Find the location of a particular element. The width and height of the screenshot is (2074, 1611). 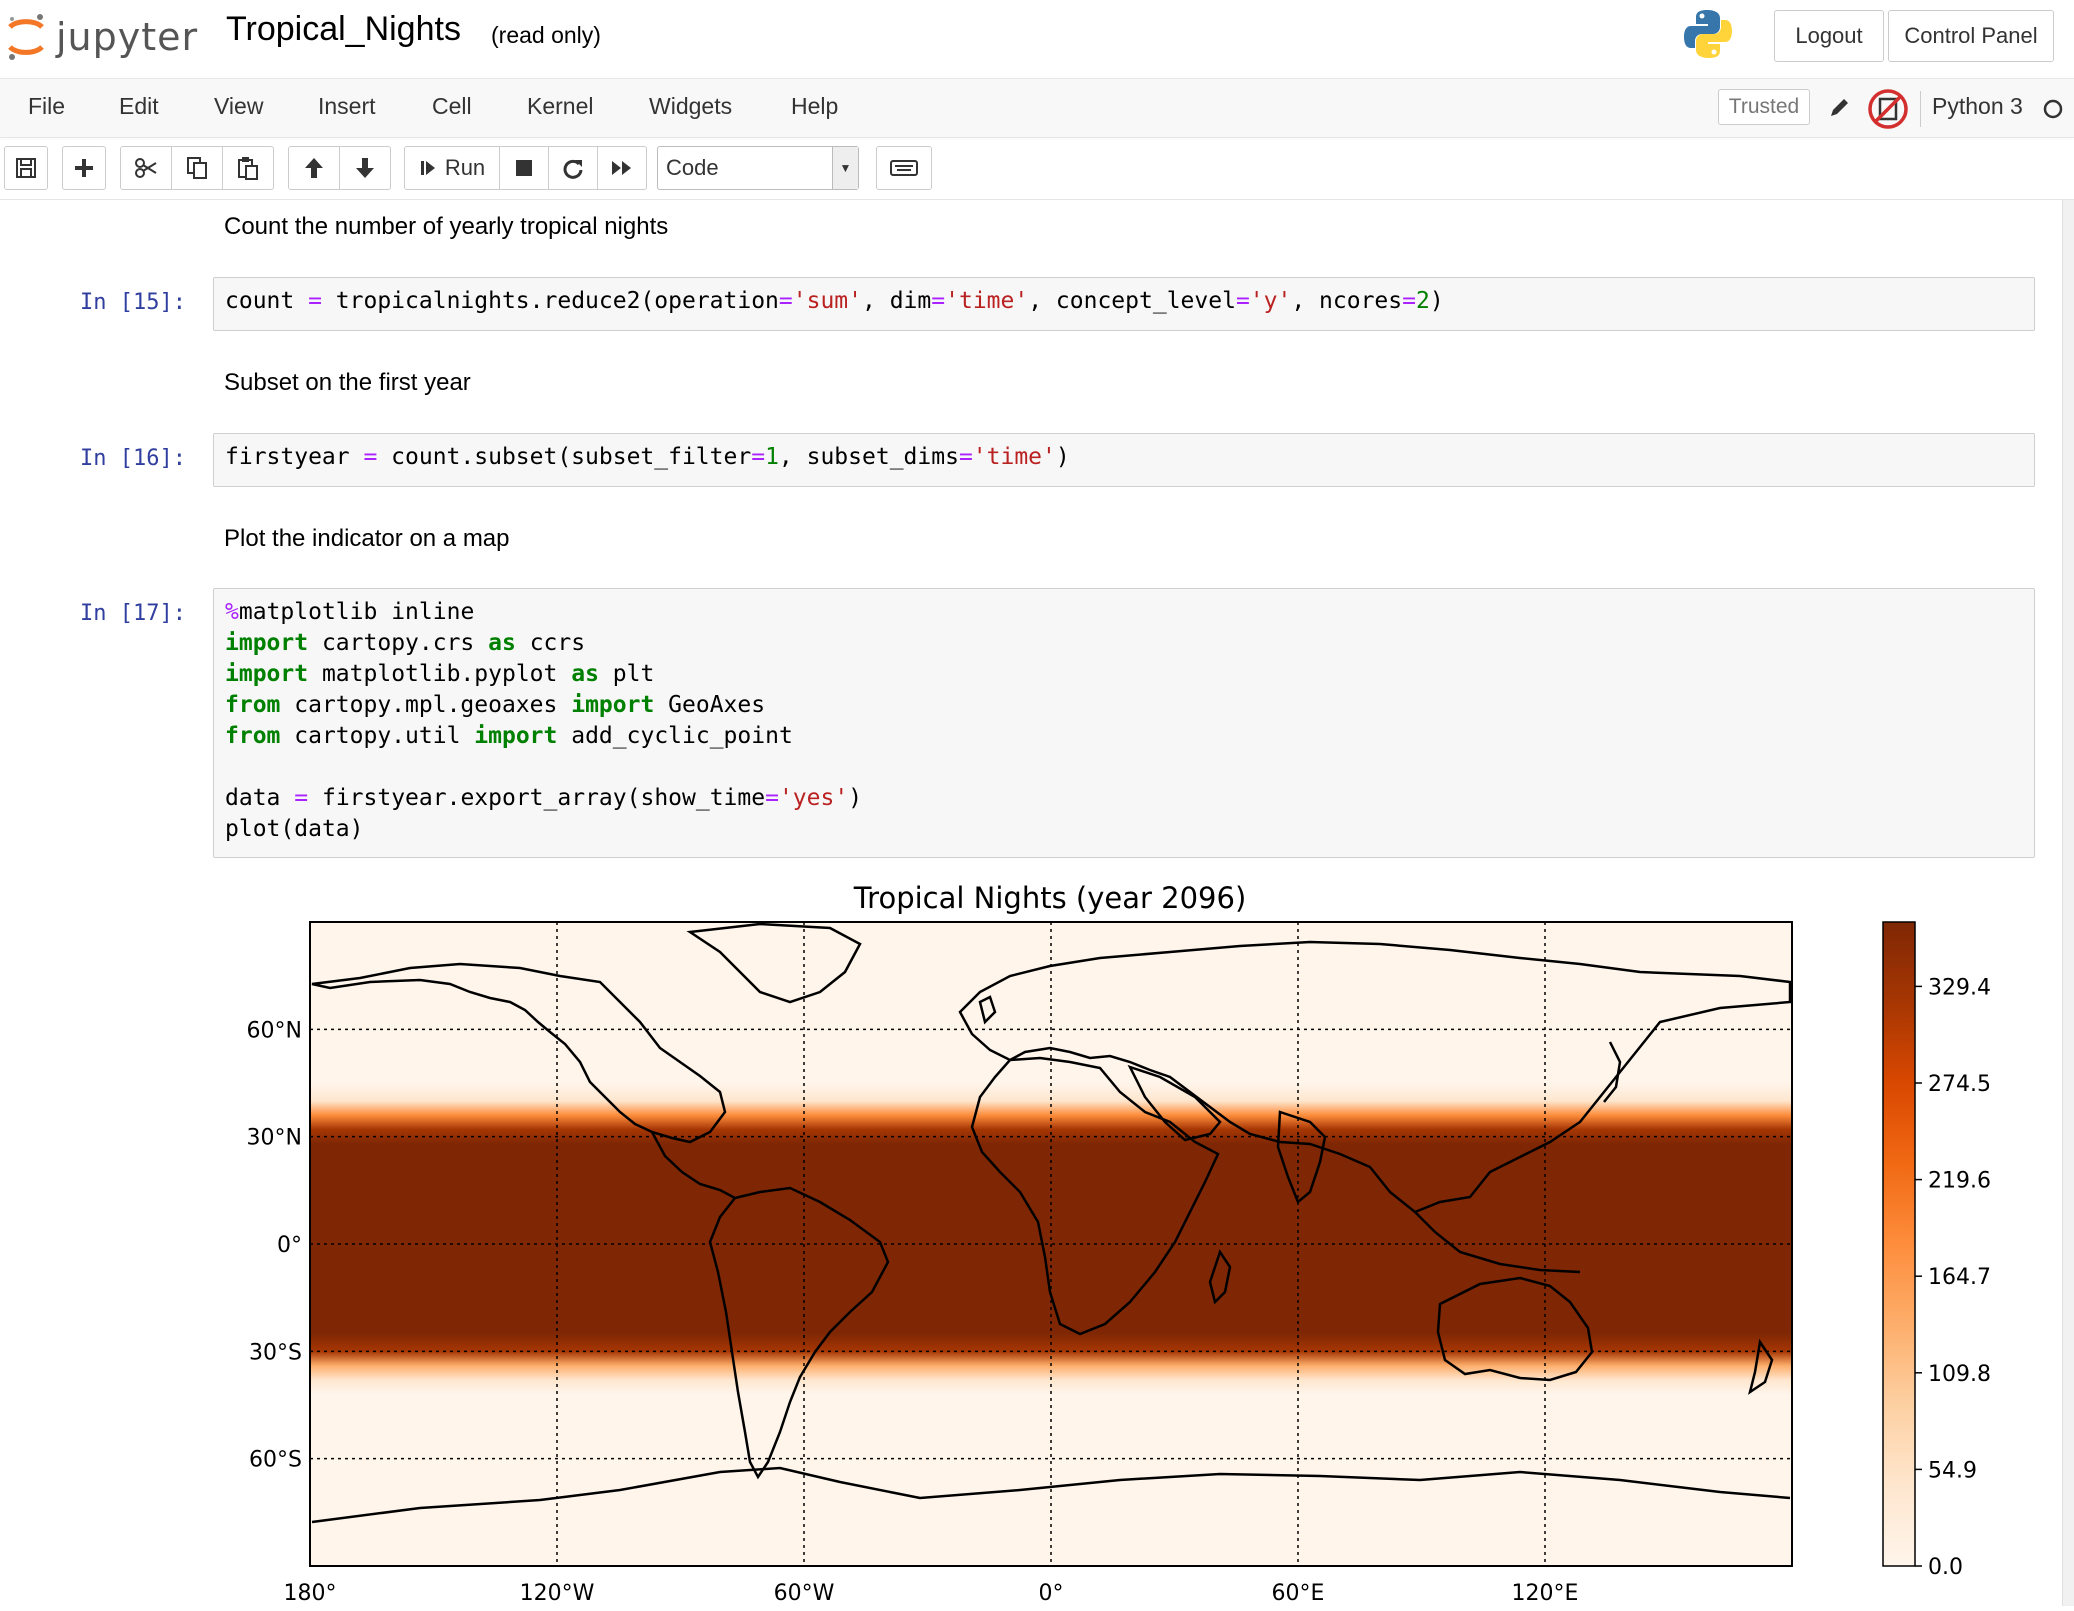

chevron-down-icon: ▼ is located at coordinates (845, 168).